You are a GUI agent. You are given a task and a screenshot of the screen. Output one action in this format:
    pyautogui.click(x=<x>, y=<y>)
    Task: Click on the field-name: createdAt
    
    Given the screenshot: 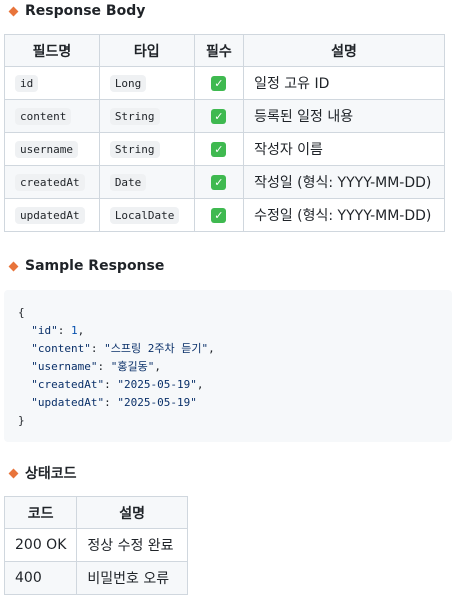 What is the action you would take?
    pyautogui.click(x=50, y=182)
    